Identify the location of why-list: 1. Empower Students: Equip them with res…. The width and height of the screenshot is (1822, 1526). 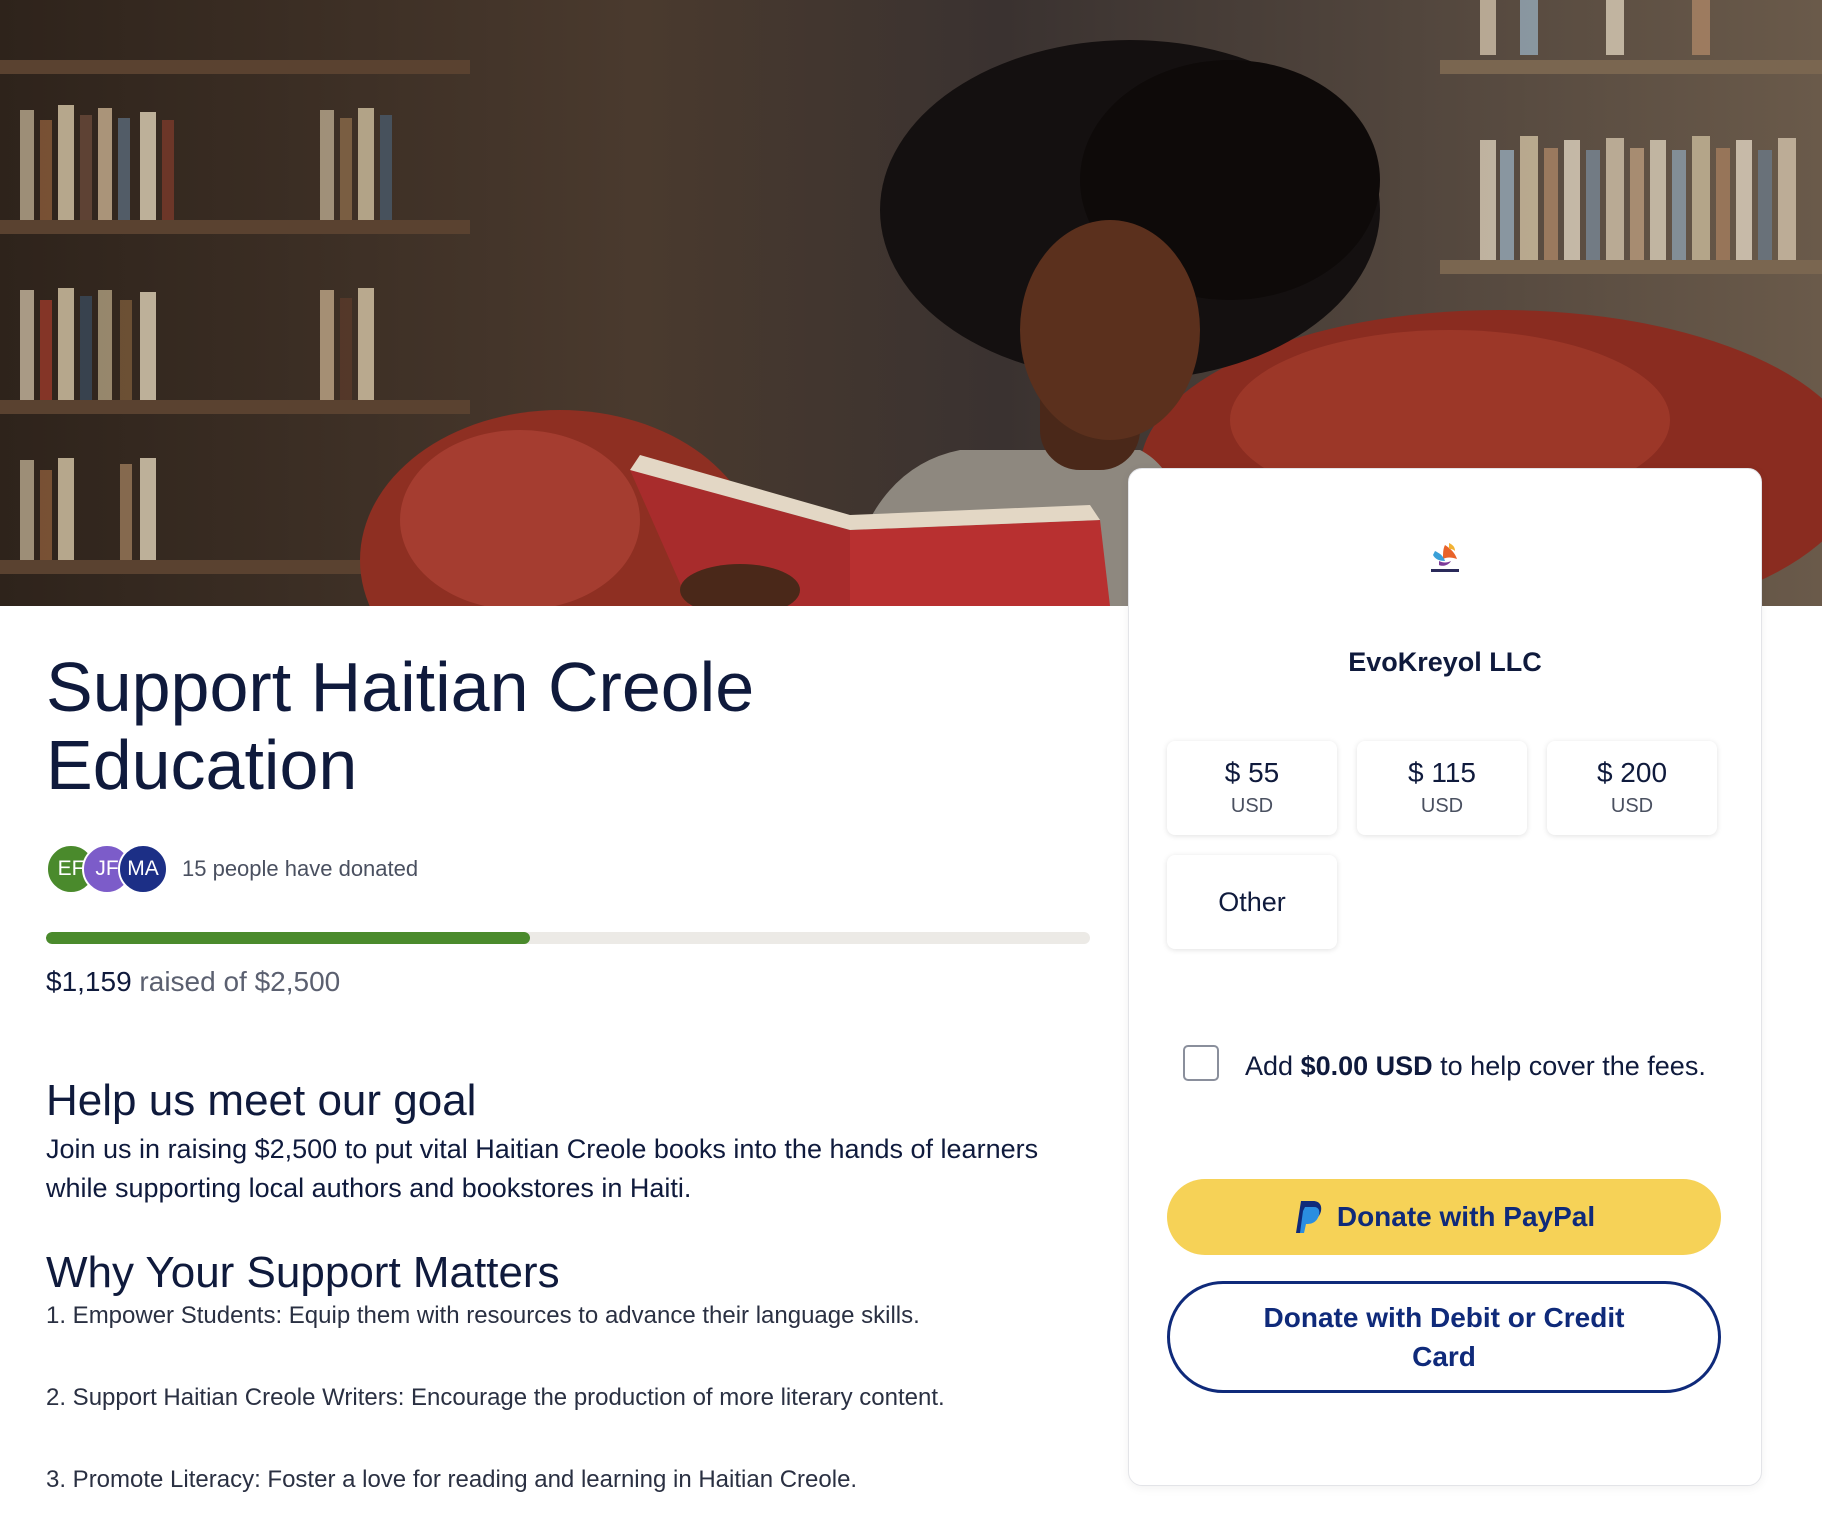
(495, 1414).